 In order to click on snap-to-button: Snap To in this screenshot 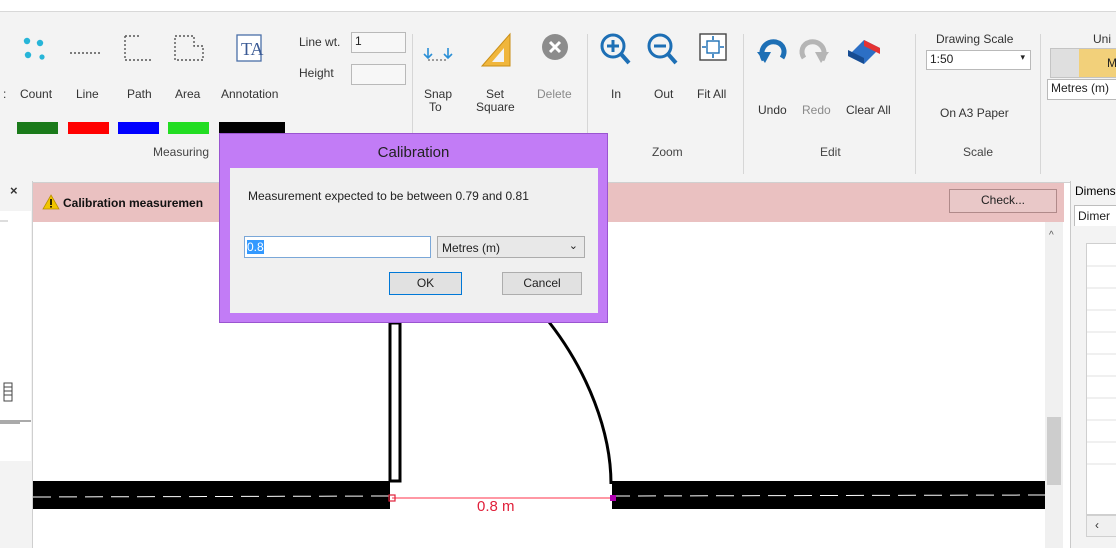, I will do `click(440, 78)`.